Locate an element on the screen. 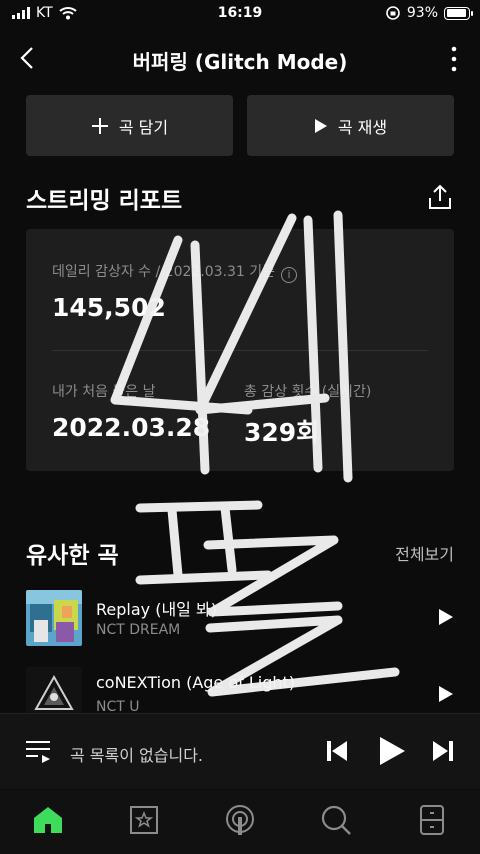 The image size is (480, 854). player-empty-message: 곡 목록이 없습니다. is located at coordinates (137, 755).